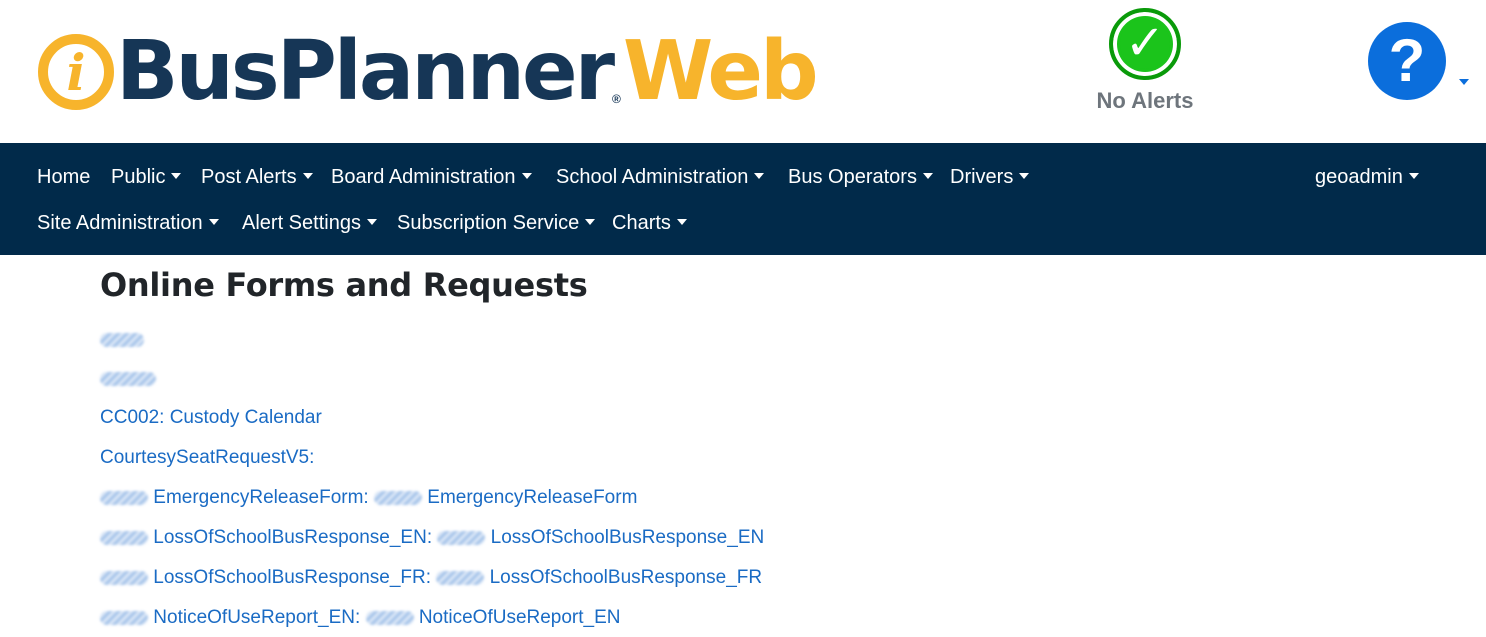 This screenshot has width=1486, height=637. What do you see at coordinates (488, 223) in the screenshot?
I see `nav-subscription-service-label: Subscription Service` at bounding box center [488, 223].